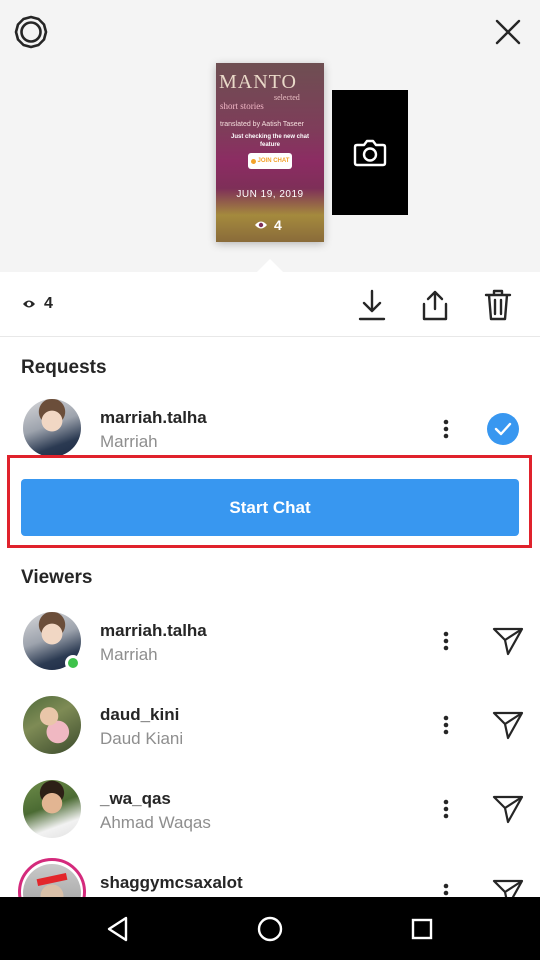  I want to click on checkmark-icon, so click(503, 429).